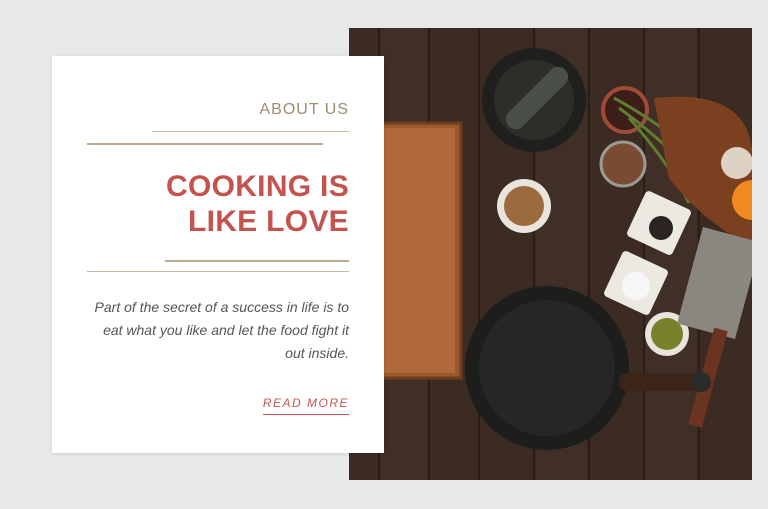  I want to click on card-title: COOKING IS LIKE LOVE, so click(219, 204).